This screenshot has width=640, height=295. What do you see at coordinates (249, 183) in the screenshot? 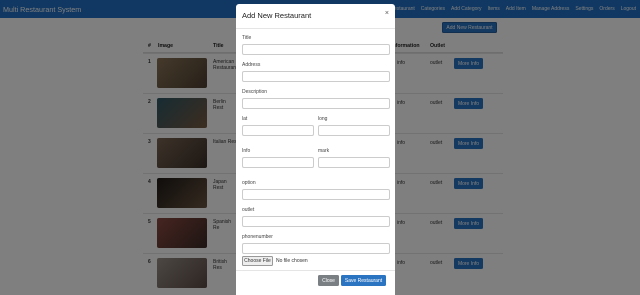
I see `option-label: option` at bounding box center [249, 183].